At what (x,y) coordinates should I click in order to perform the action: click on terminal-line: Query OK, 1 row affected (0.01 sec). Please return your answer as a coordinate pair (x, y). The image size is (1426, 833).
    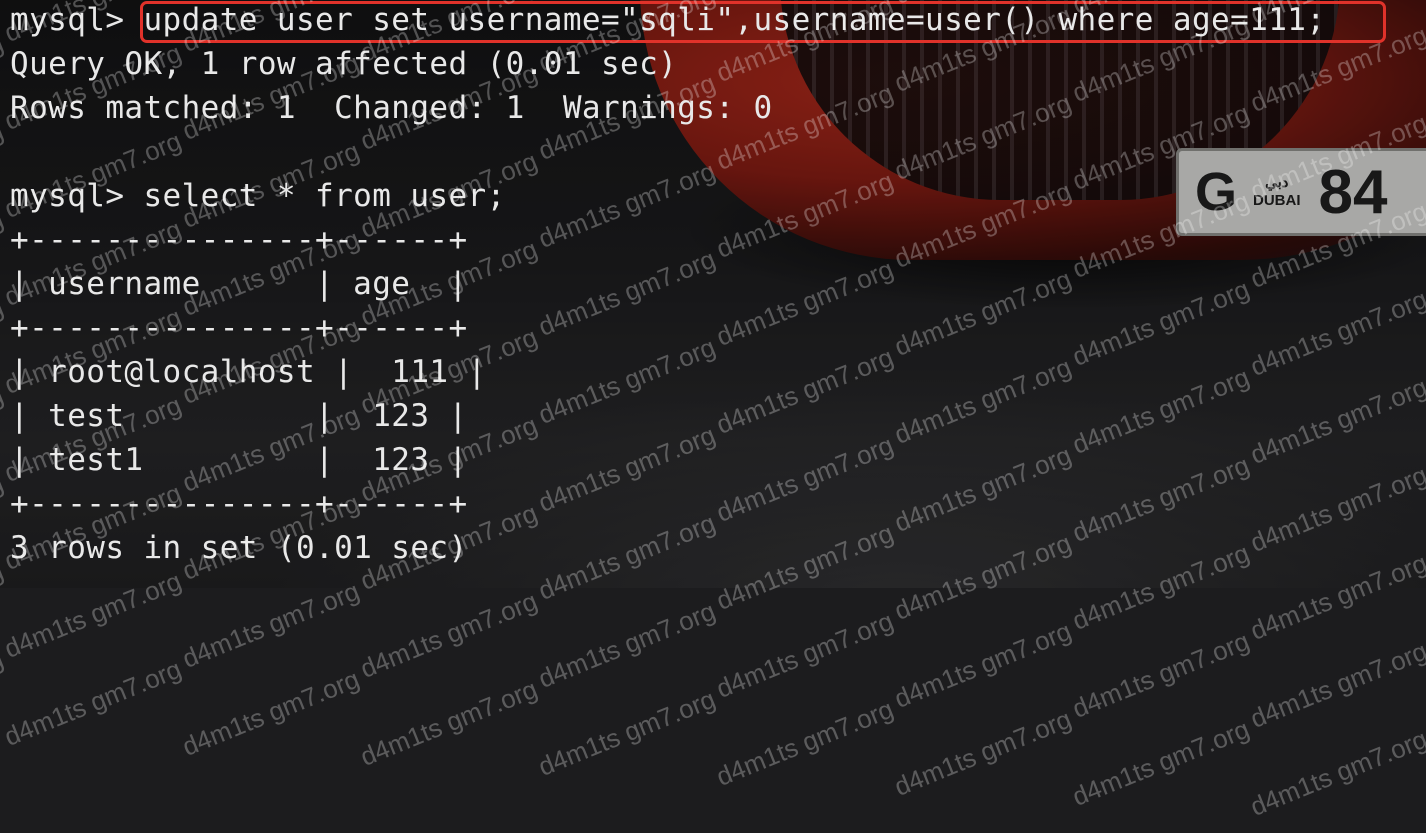
    Looking at the image, I should click on (344, 64).